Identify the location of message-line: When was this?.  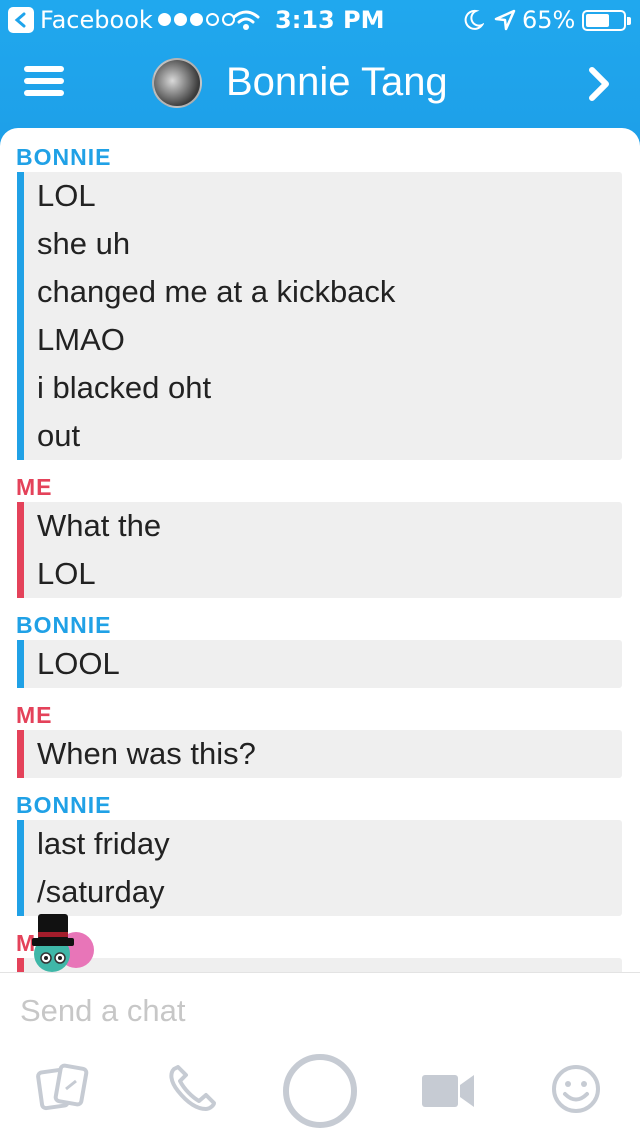
(146, 753).